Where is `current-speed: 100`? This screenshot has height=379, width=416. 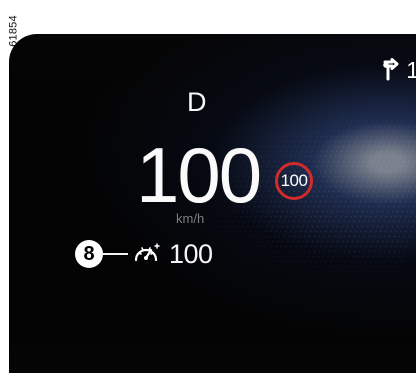 current-speed: 100 is located at coordinates (199, 175).